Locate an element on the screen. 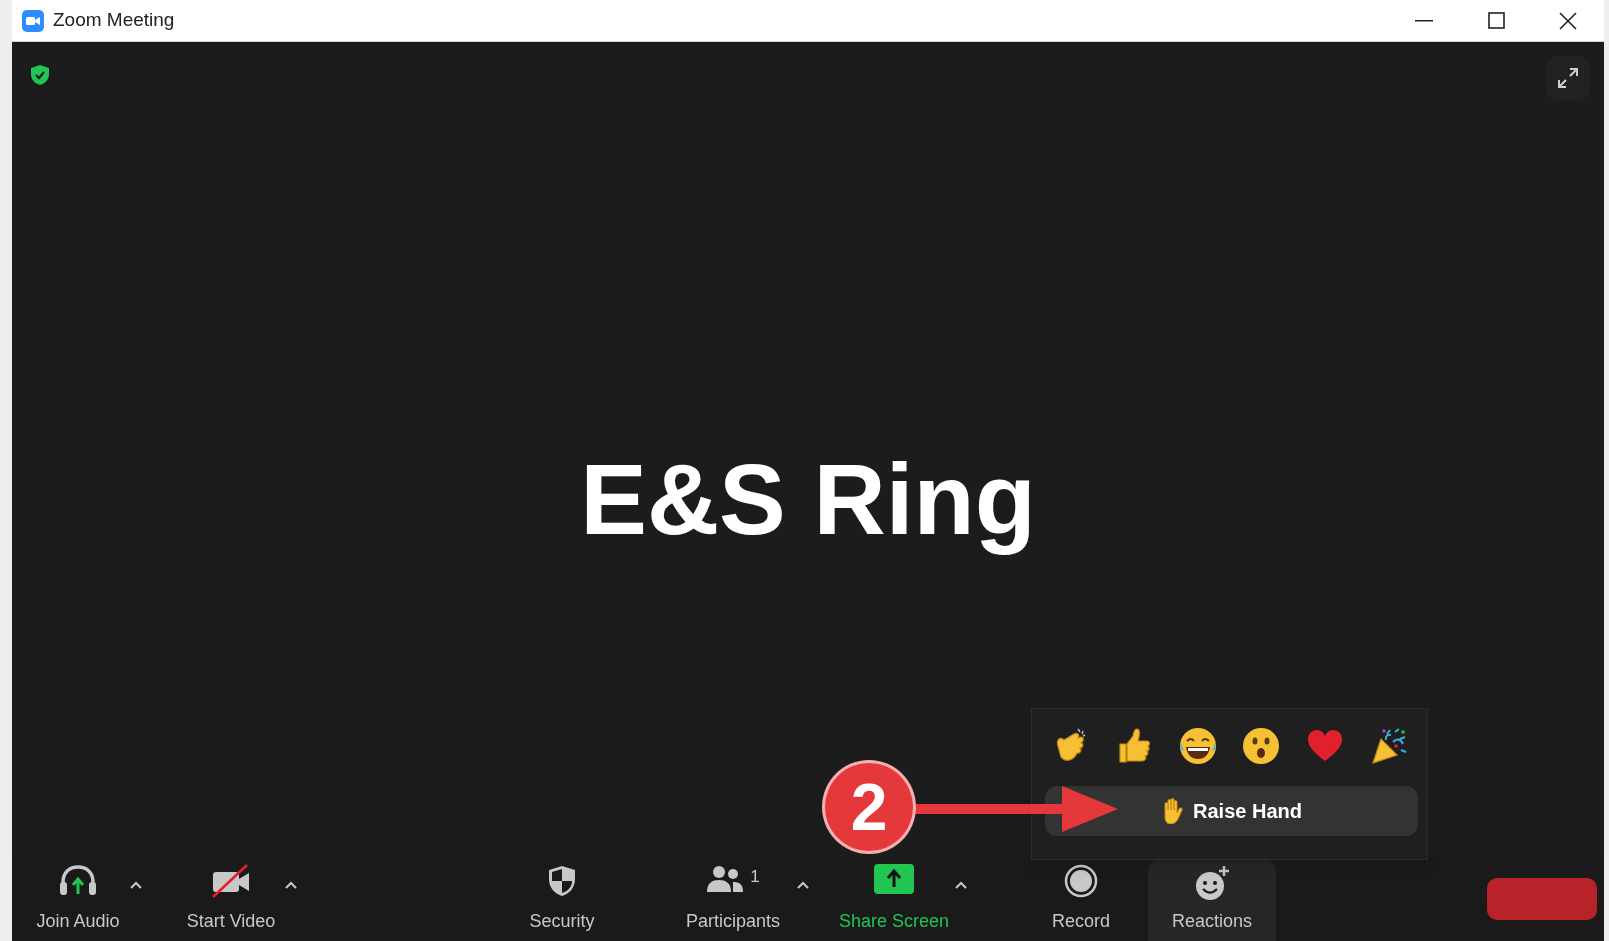 This screenshot has width=1609, height=941. surprised-face-icon is located at coordinates (1261, 746).